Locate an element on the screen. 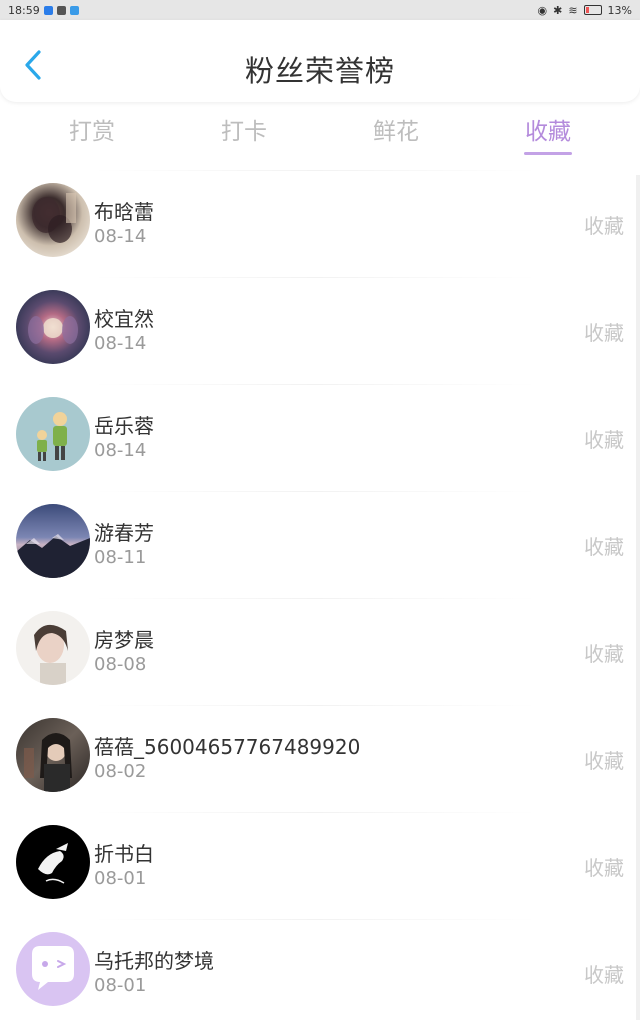 The width and height of the screenshot is (640, 1026). favorite-date: 08-11 is located at coordinates (120, 557).